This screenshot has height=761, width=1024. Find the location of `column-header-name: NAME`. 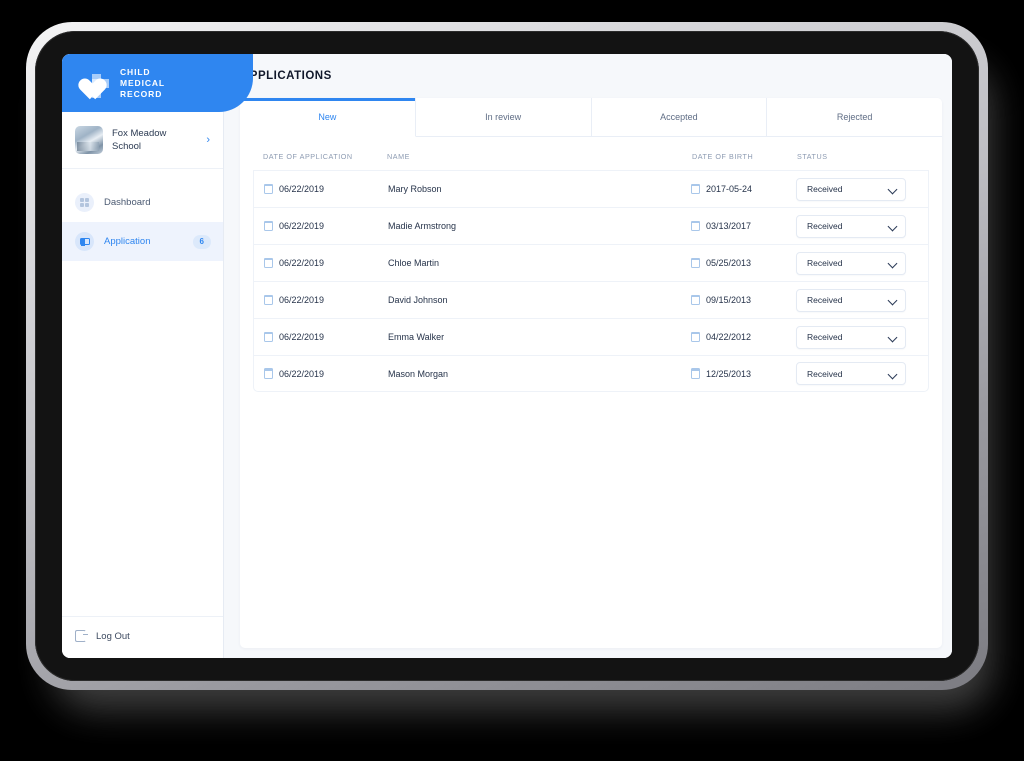

column-header-name: NAME is located at coordinates (398, 156).